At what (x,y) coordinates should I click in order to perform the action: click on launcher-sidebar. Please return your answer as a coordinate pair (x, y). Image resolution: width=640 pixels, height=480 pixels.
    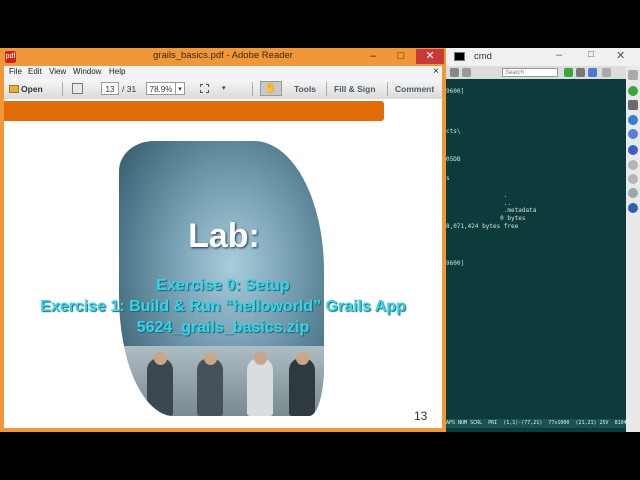
    Looking at the image, I should click on (633, 249).